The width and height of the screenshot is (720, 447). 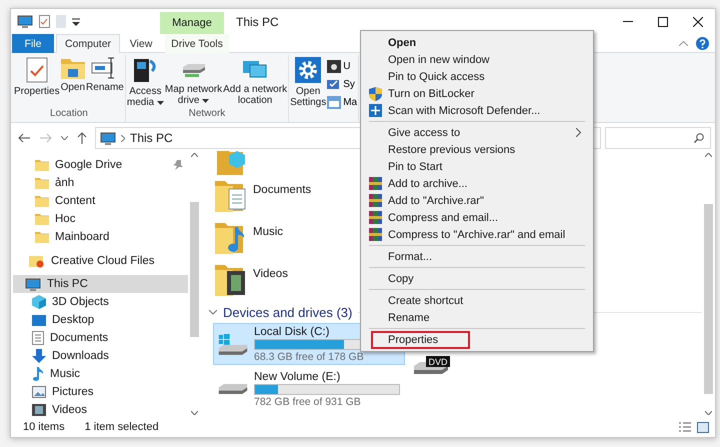 What do you see at coordinates (477, 300) in the screenshot?
I see `menu-item: Create shortcut` at bounding box center [477, 300].